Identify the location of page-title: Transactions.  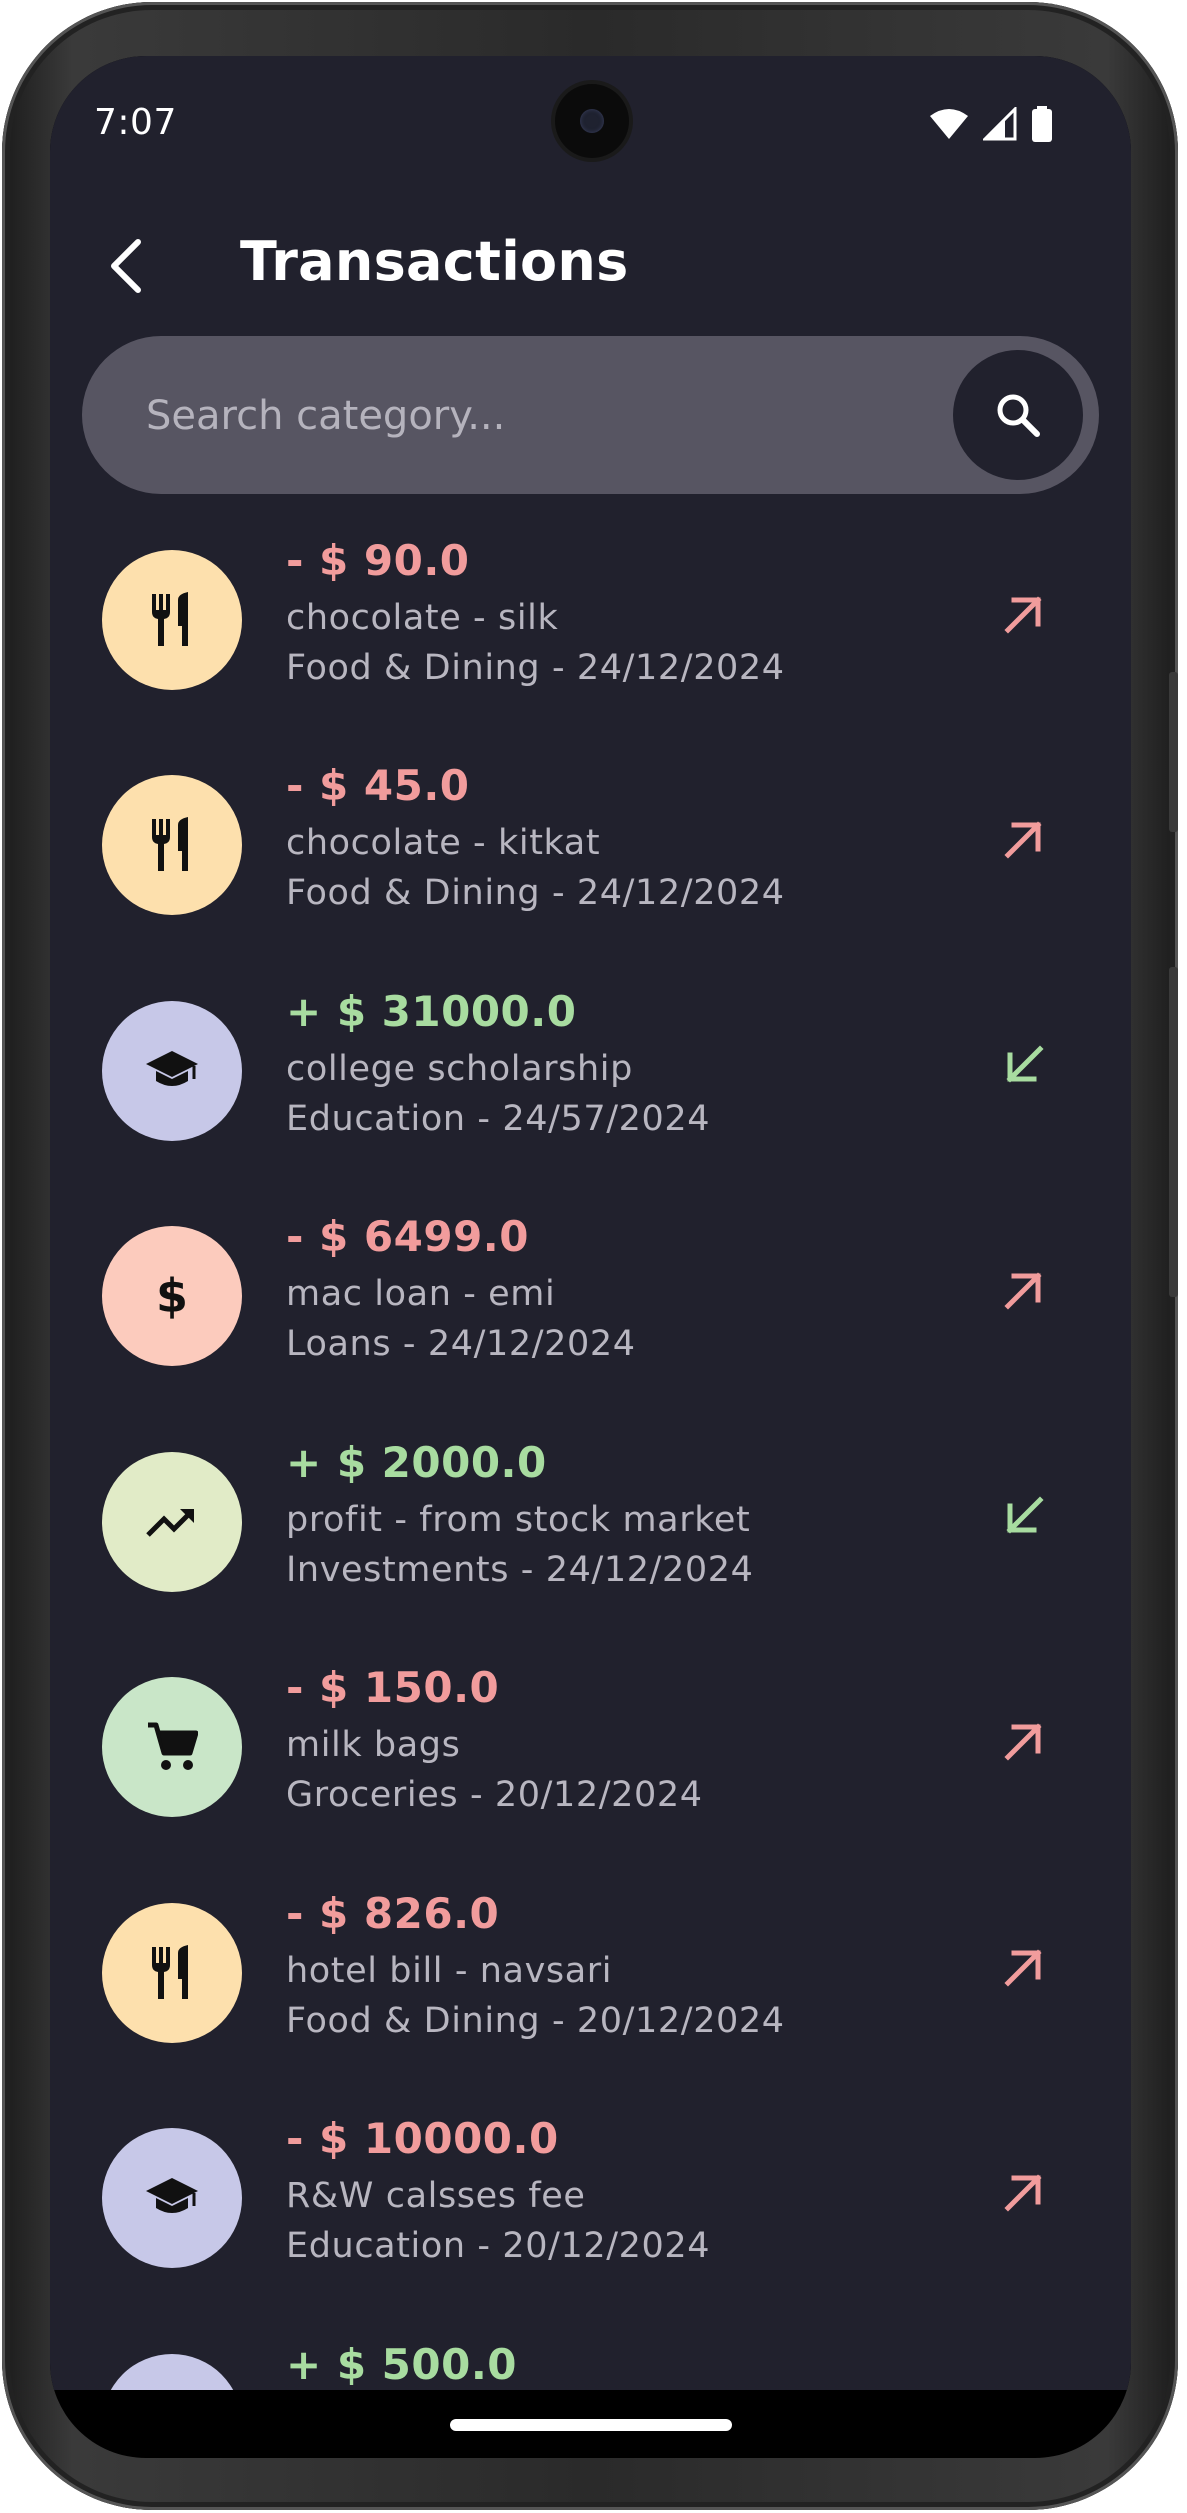
(434, 261).